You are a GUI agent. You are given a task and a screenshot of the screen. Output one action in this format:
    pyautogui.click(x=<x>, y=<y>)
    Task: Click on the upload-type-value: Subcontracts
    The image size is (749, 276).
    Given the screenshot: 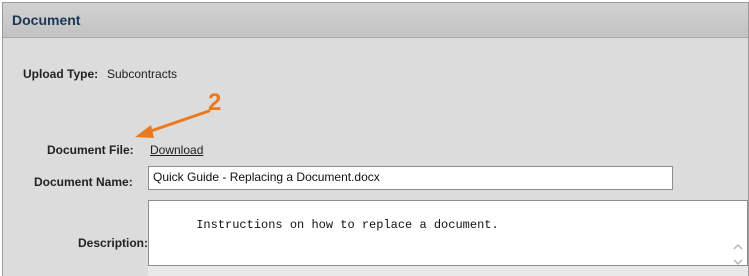 What is the action you would take?
    pyautogui.click(x=142, y=74)
    